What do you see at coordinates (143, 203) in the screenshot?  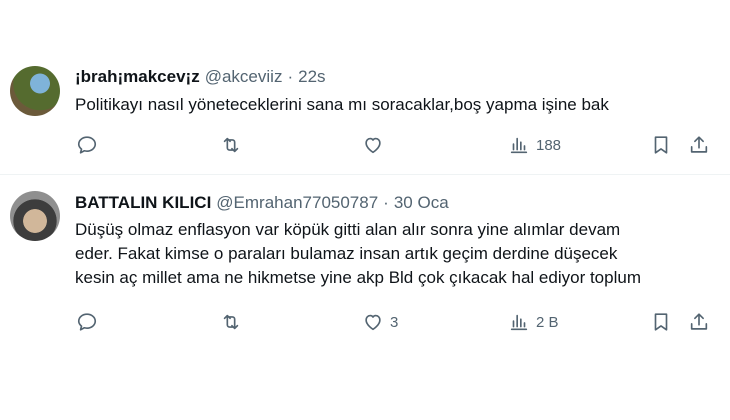 I see `display-name: BATTALIN KILICI` at bounding box center [143, 203].